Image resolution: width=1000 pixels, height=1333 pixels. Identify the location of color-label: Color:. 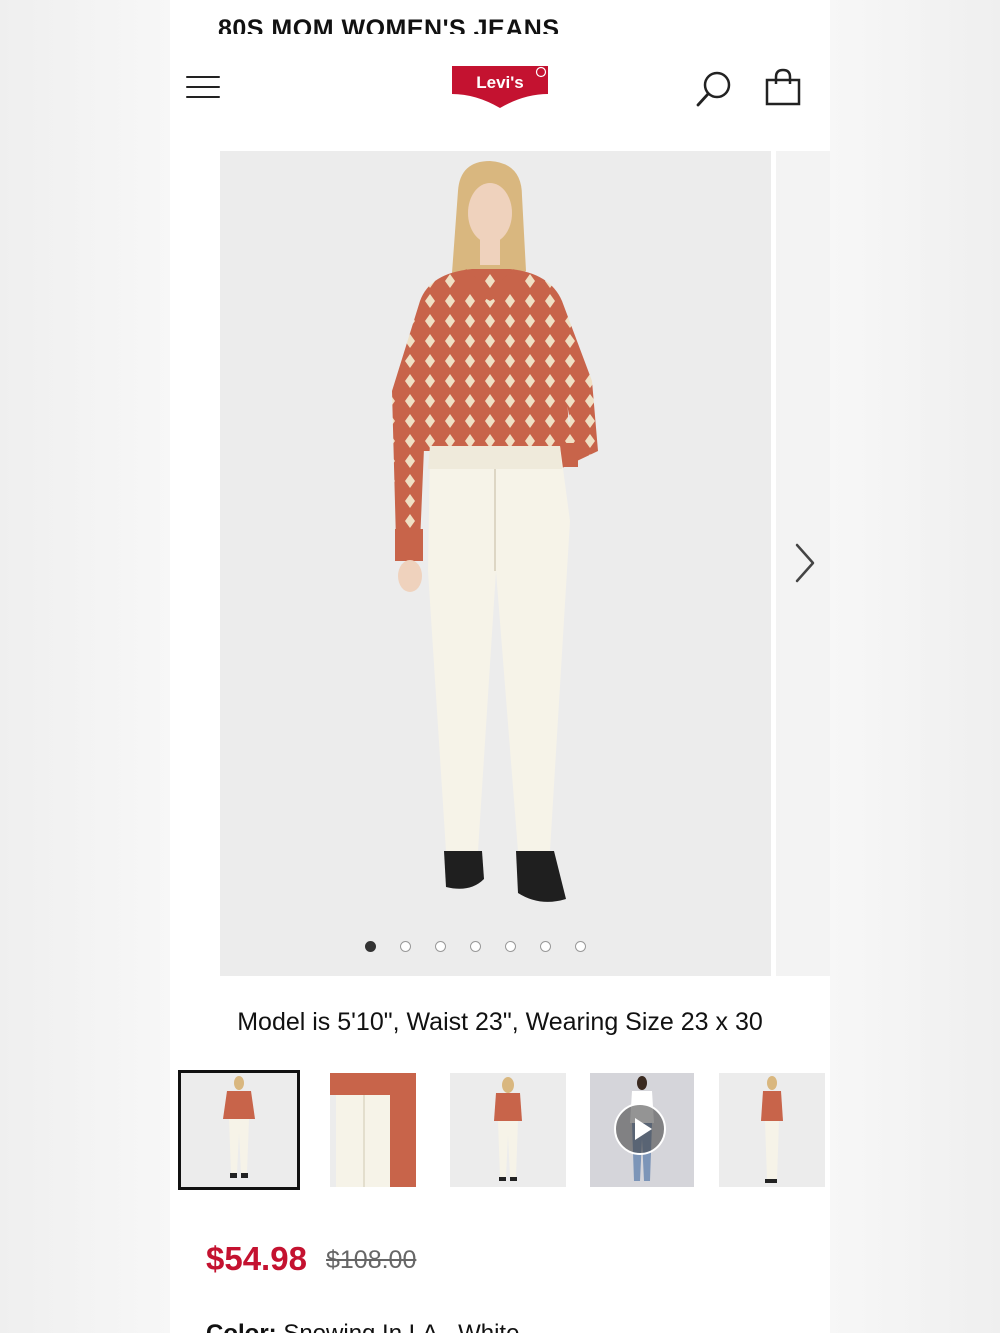
(241, 1326).